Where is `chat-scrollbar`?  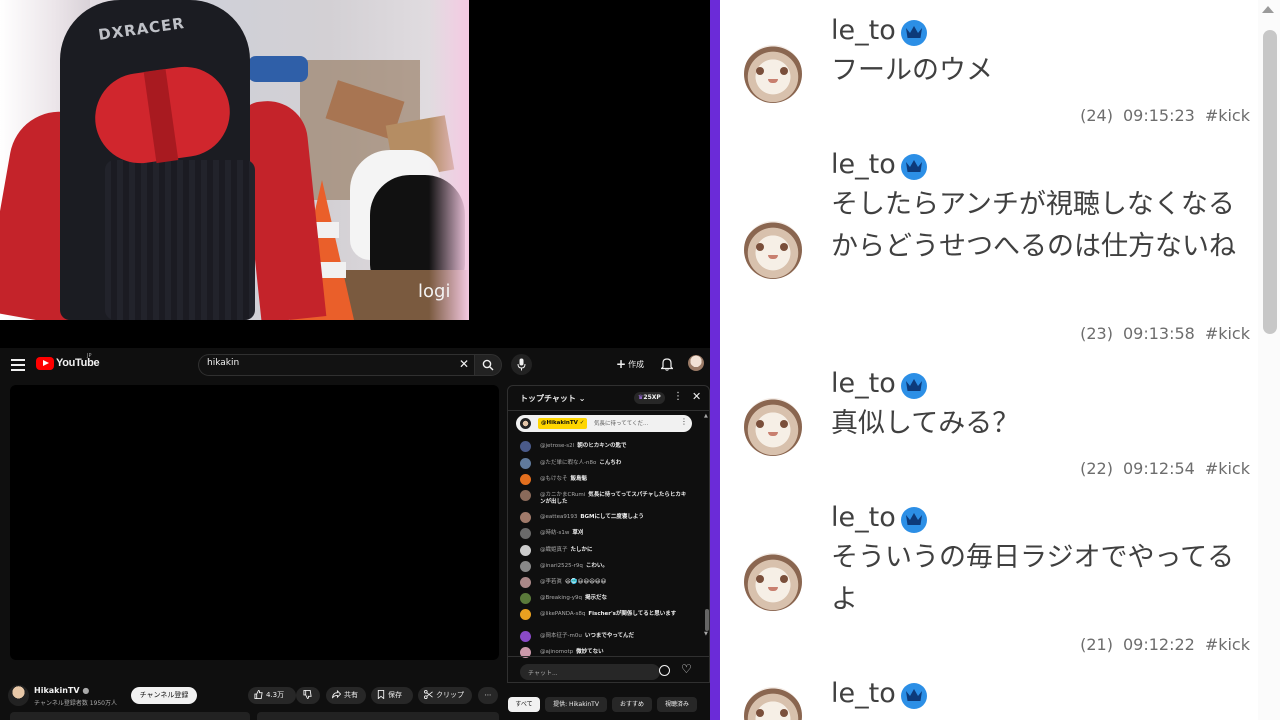 chat-scrollbar is located at coordinates (707, 620).